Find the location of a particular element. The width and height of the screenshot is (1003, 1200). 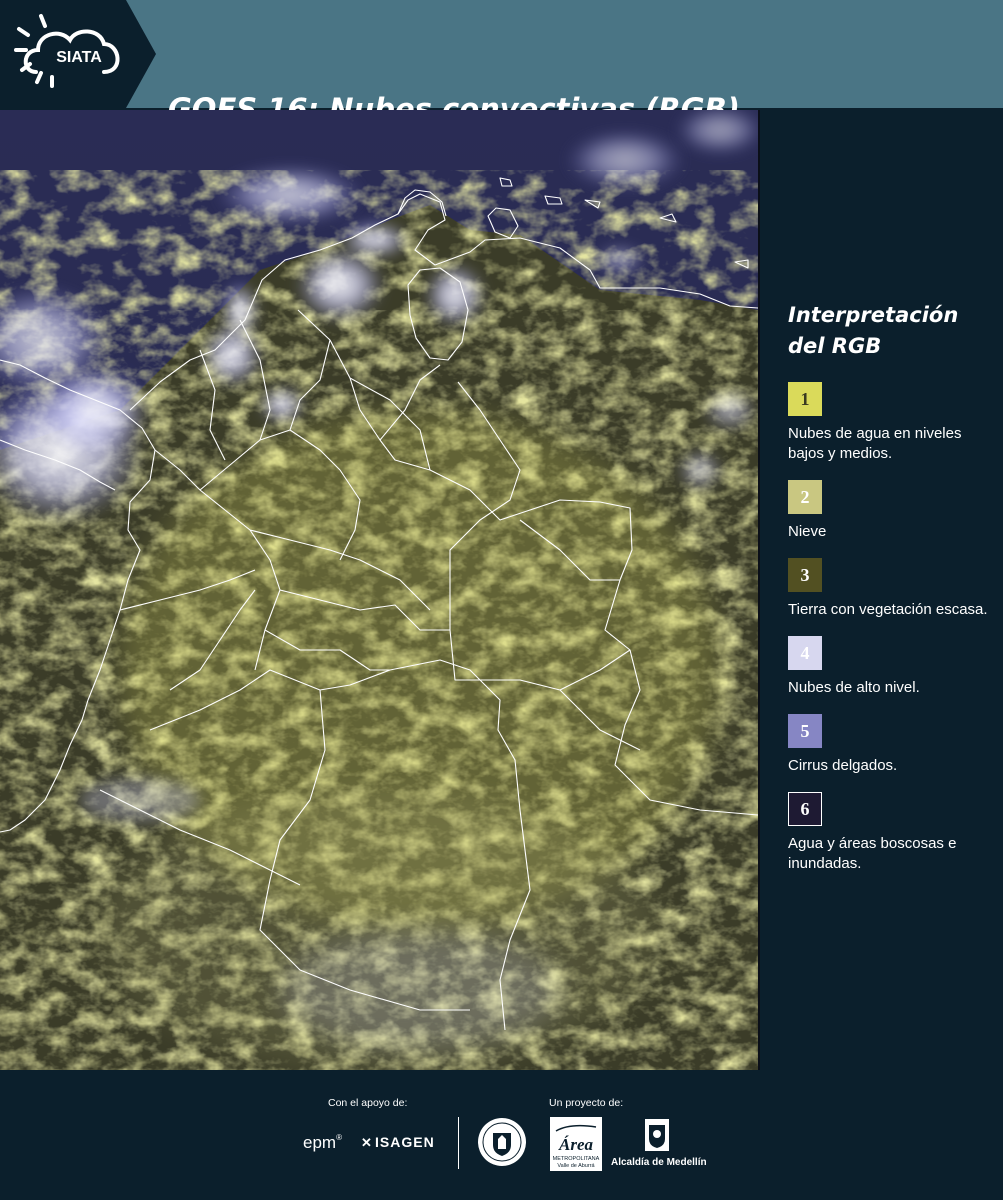

alcaldia-text: Alcaldía de Medellín is located at coordinates (659, 1162).